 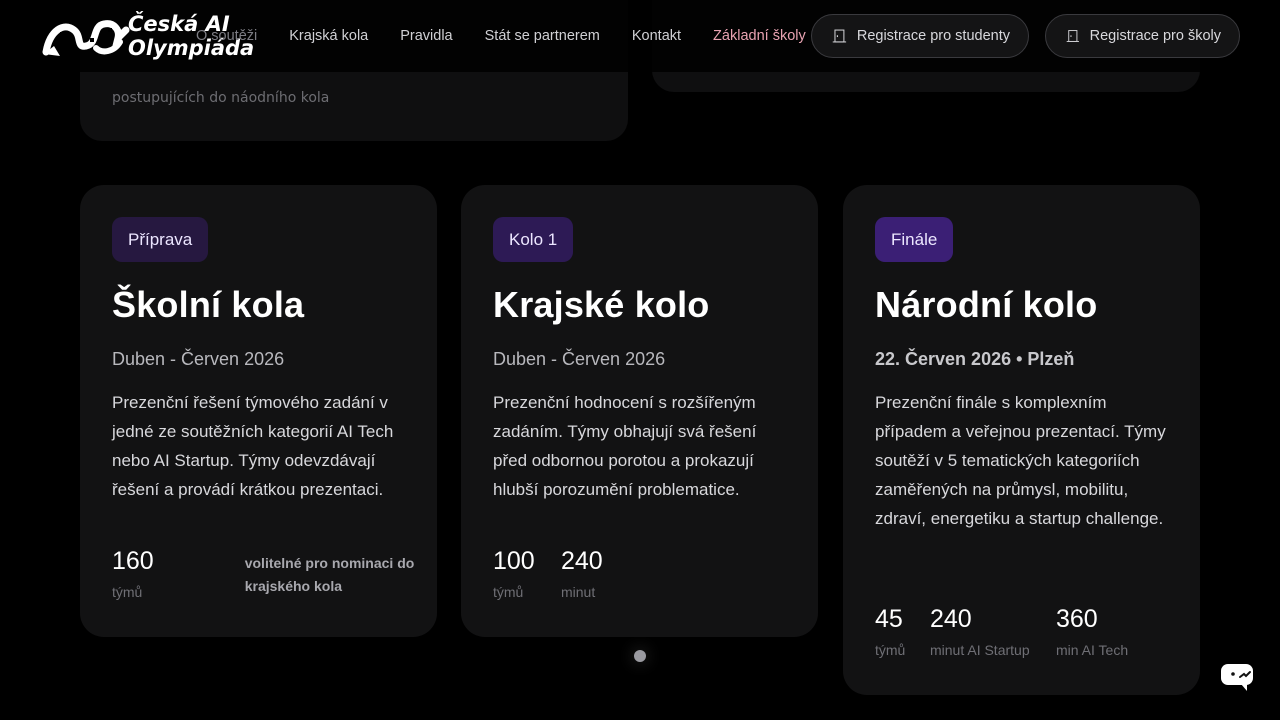 I want to click on stat-value: 360, so click(x=1077, y=619).